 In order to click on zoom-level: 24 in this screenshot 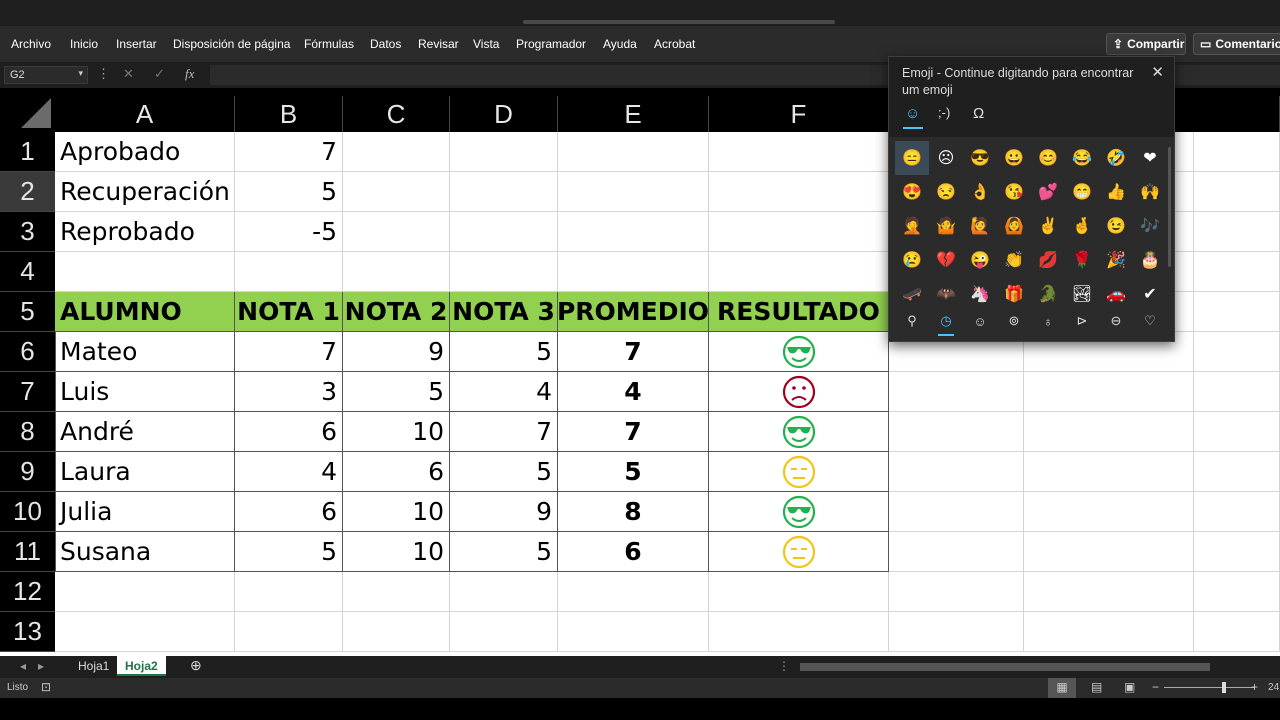, I will do `click(1273, 687)`.